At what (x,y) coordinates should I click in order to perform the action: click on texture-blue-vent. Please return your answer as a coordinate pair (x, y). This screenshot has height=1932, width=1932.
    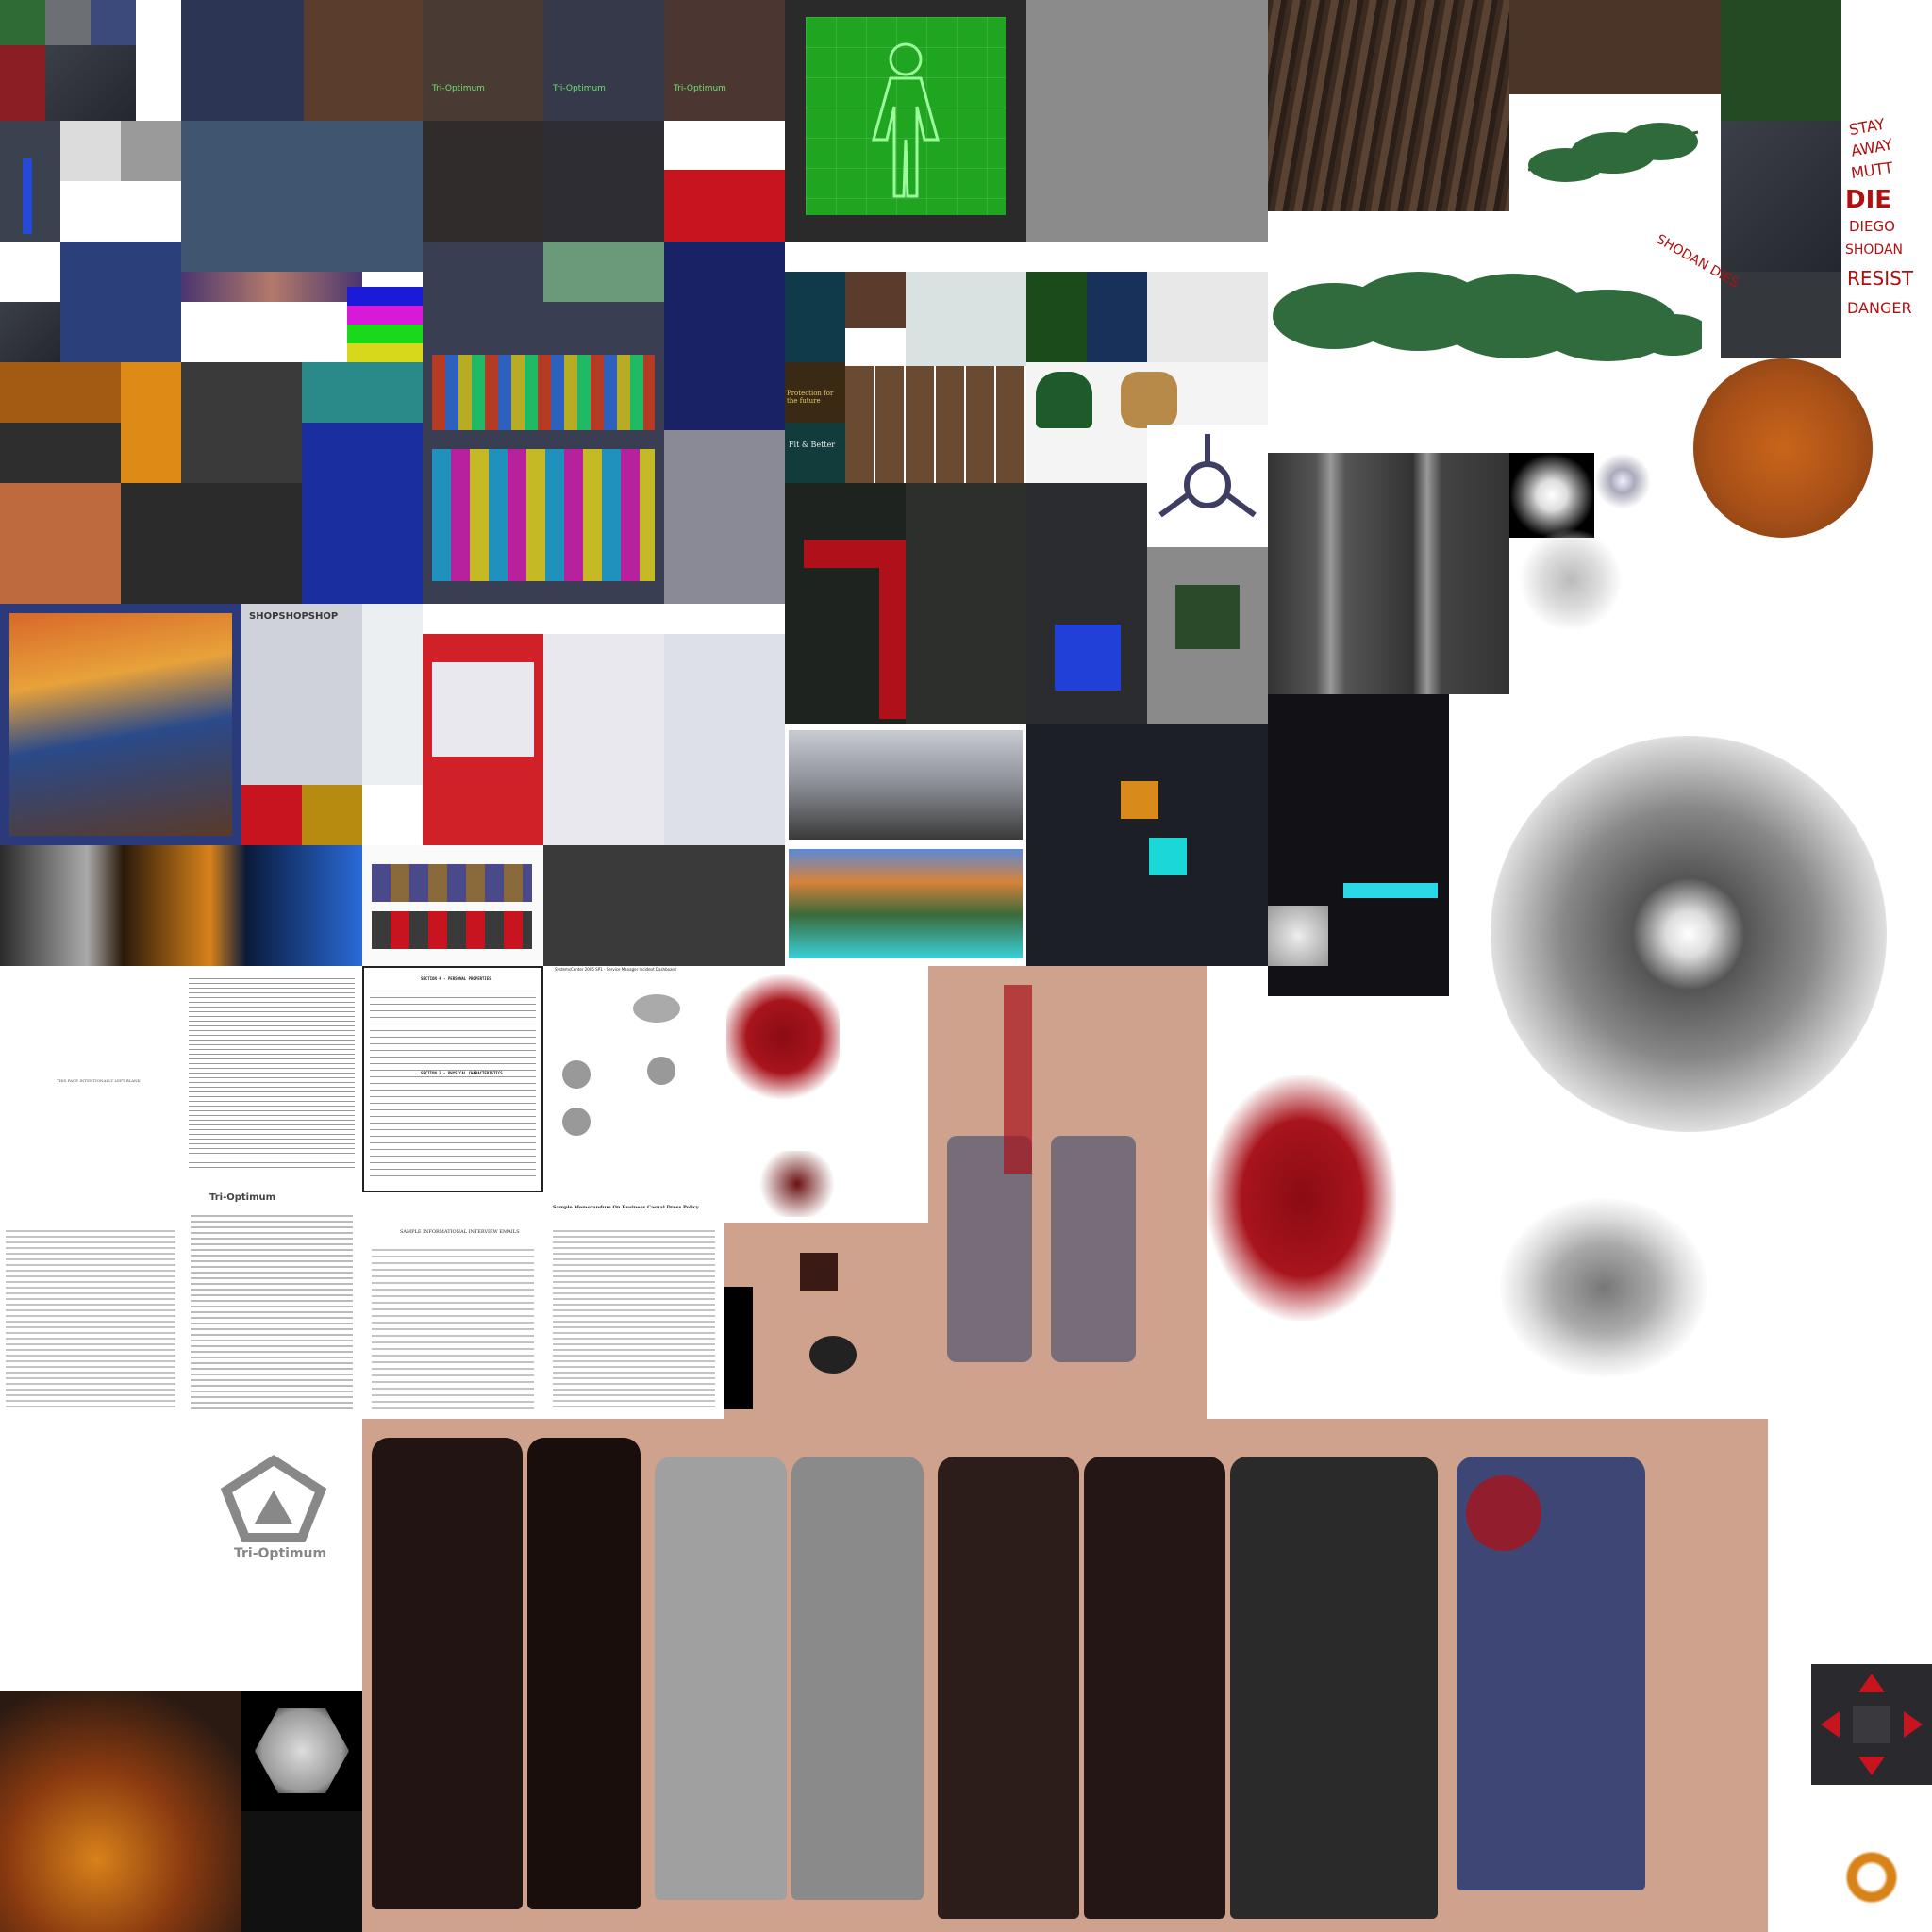
    Looking at the image, I should click on (243, 60).